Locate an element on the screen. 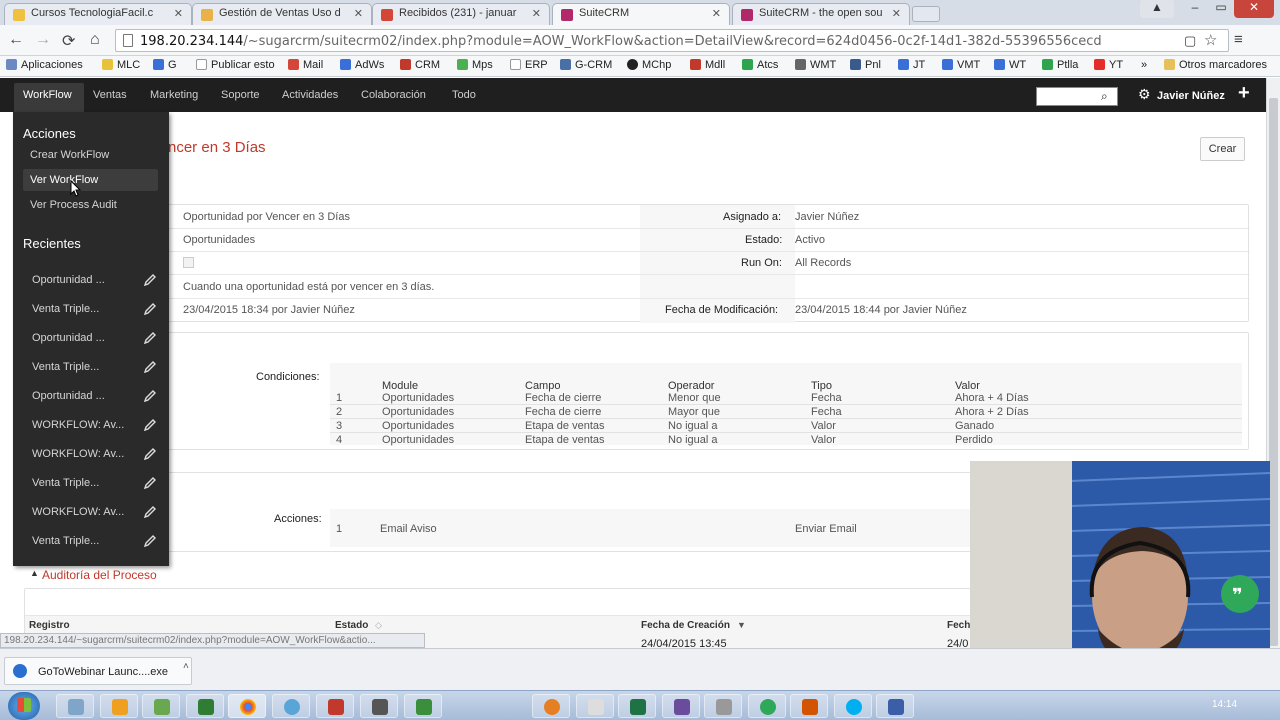 The width and height of the screenshot is (1280, 720). close-window-icon: ✕ is located at coordinates (1254, 9).